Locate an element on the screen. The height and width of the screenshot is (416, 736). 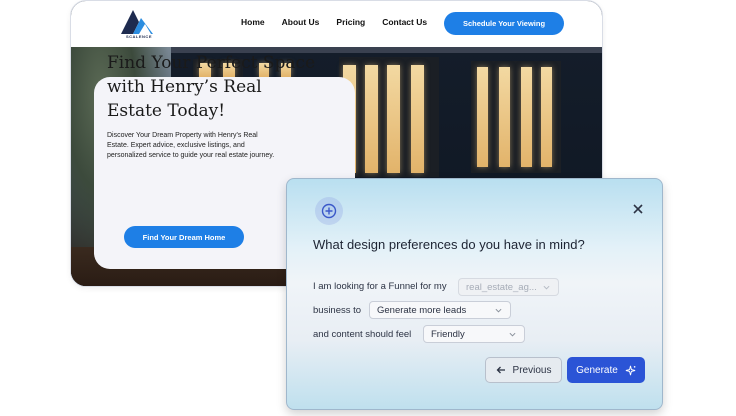
nav-about-us: About Us is located at coordinates (301, 22).